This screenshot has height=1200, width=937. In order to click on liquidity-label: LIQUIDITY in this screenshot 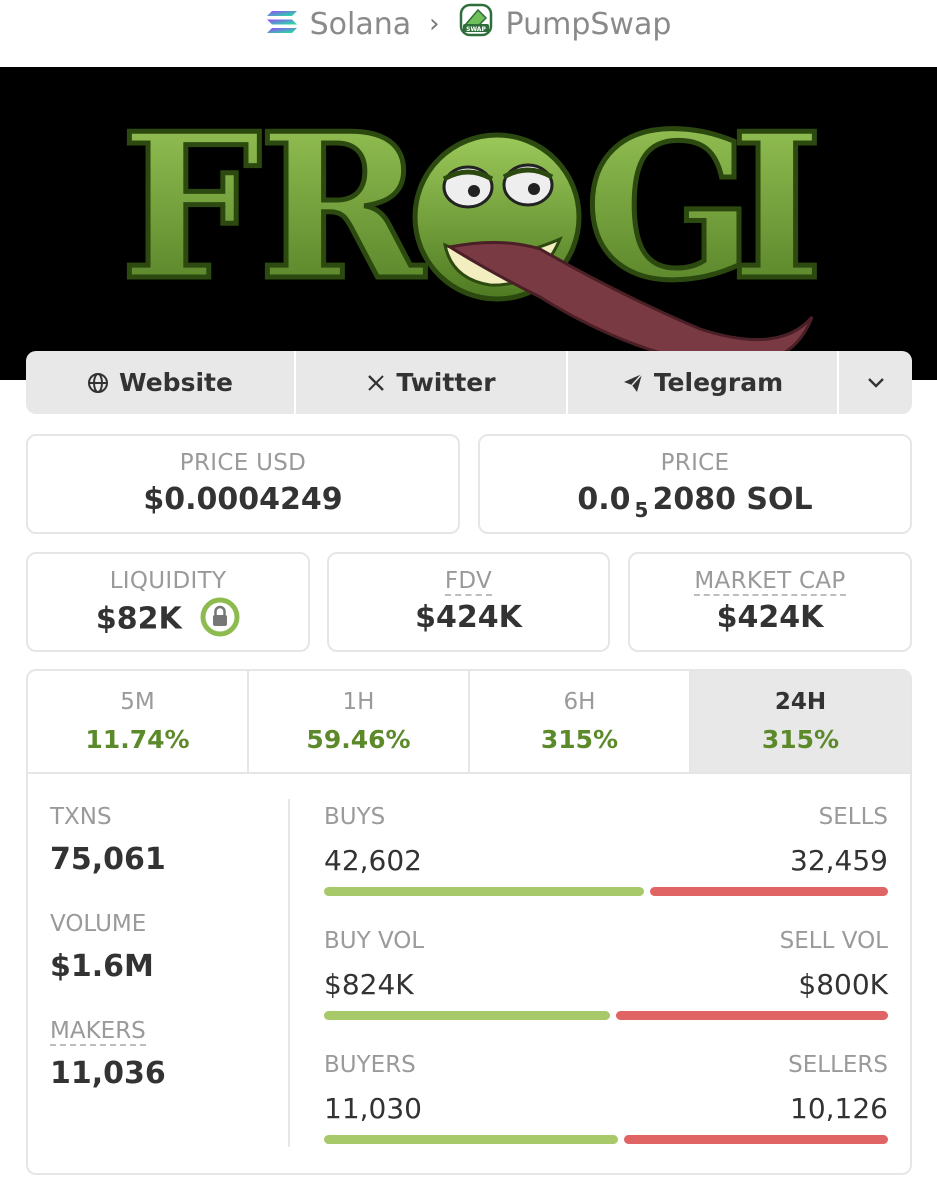, I will do `click(168, 581)`.